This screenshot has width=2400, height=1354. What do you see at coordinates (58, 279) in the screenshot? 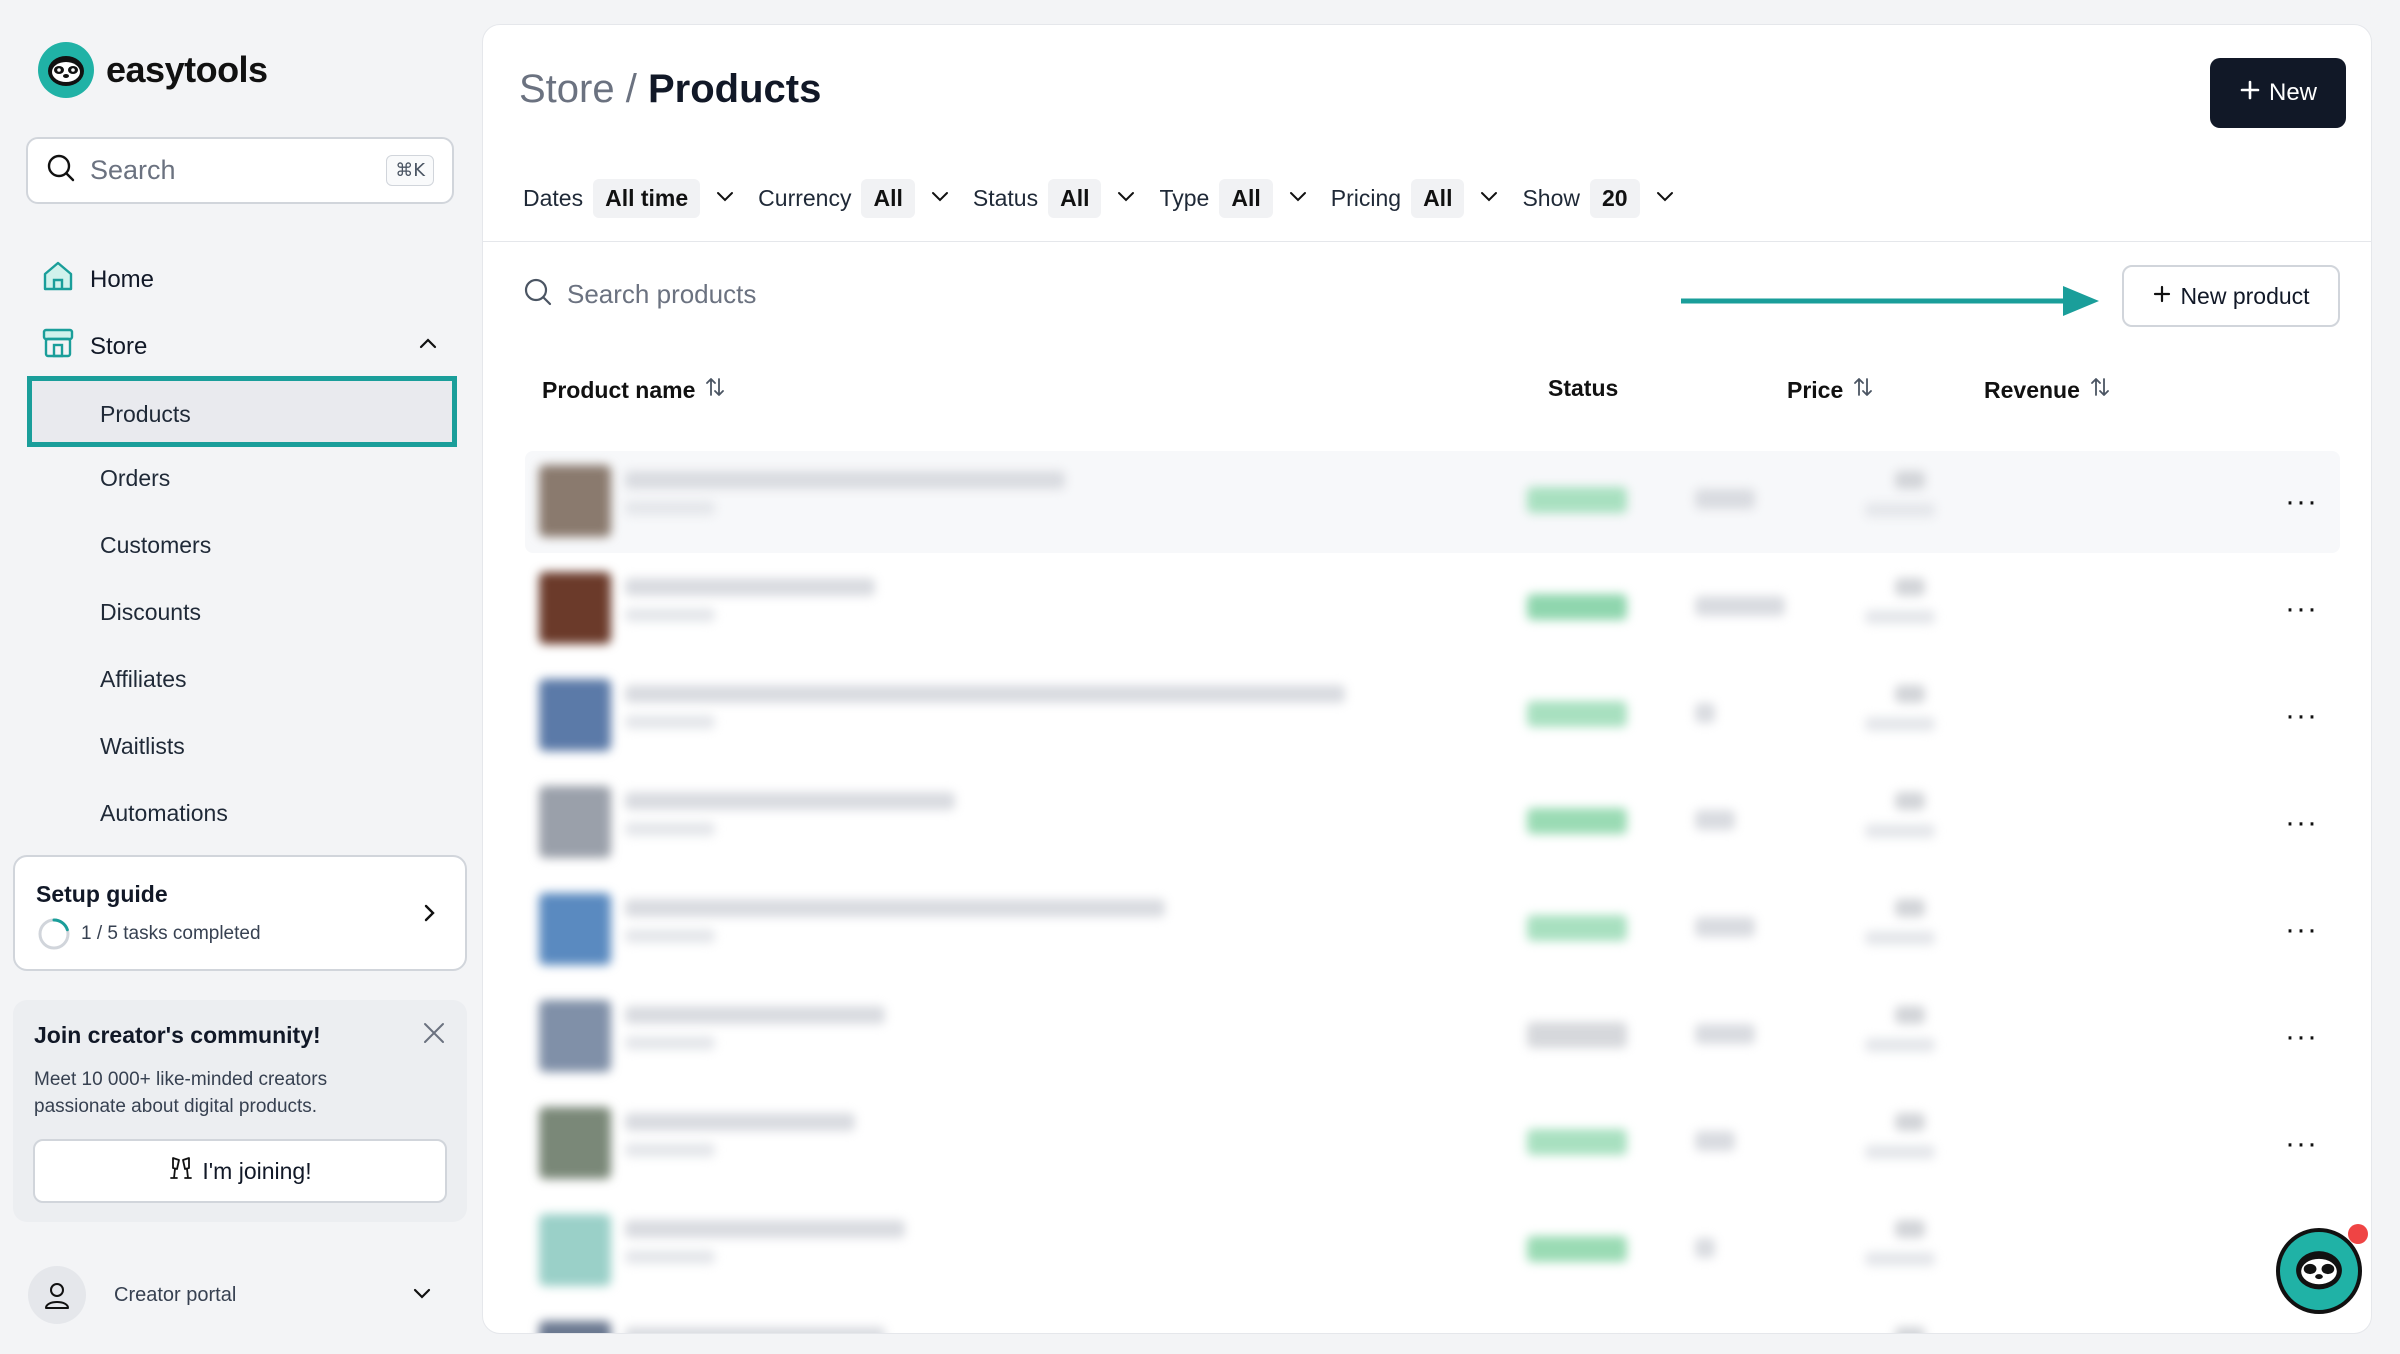
I see `home-icon` at bounding box center [58, 279].